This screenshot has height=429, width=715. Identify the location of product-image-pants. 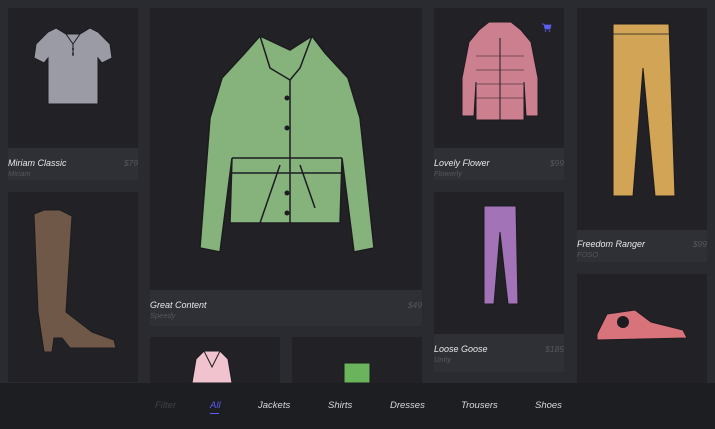
(642, 119).